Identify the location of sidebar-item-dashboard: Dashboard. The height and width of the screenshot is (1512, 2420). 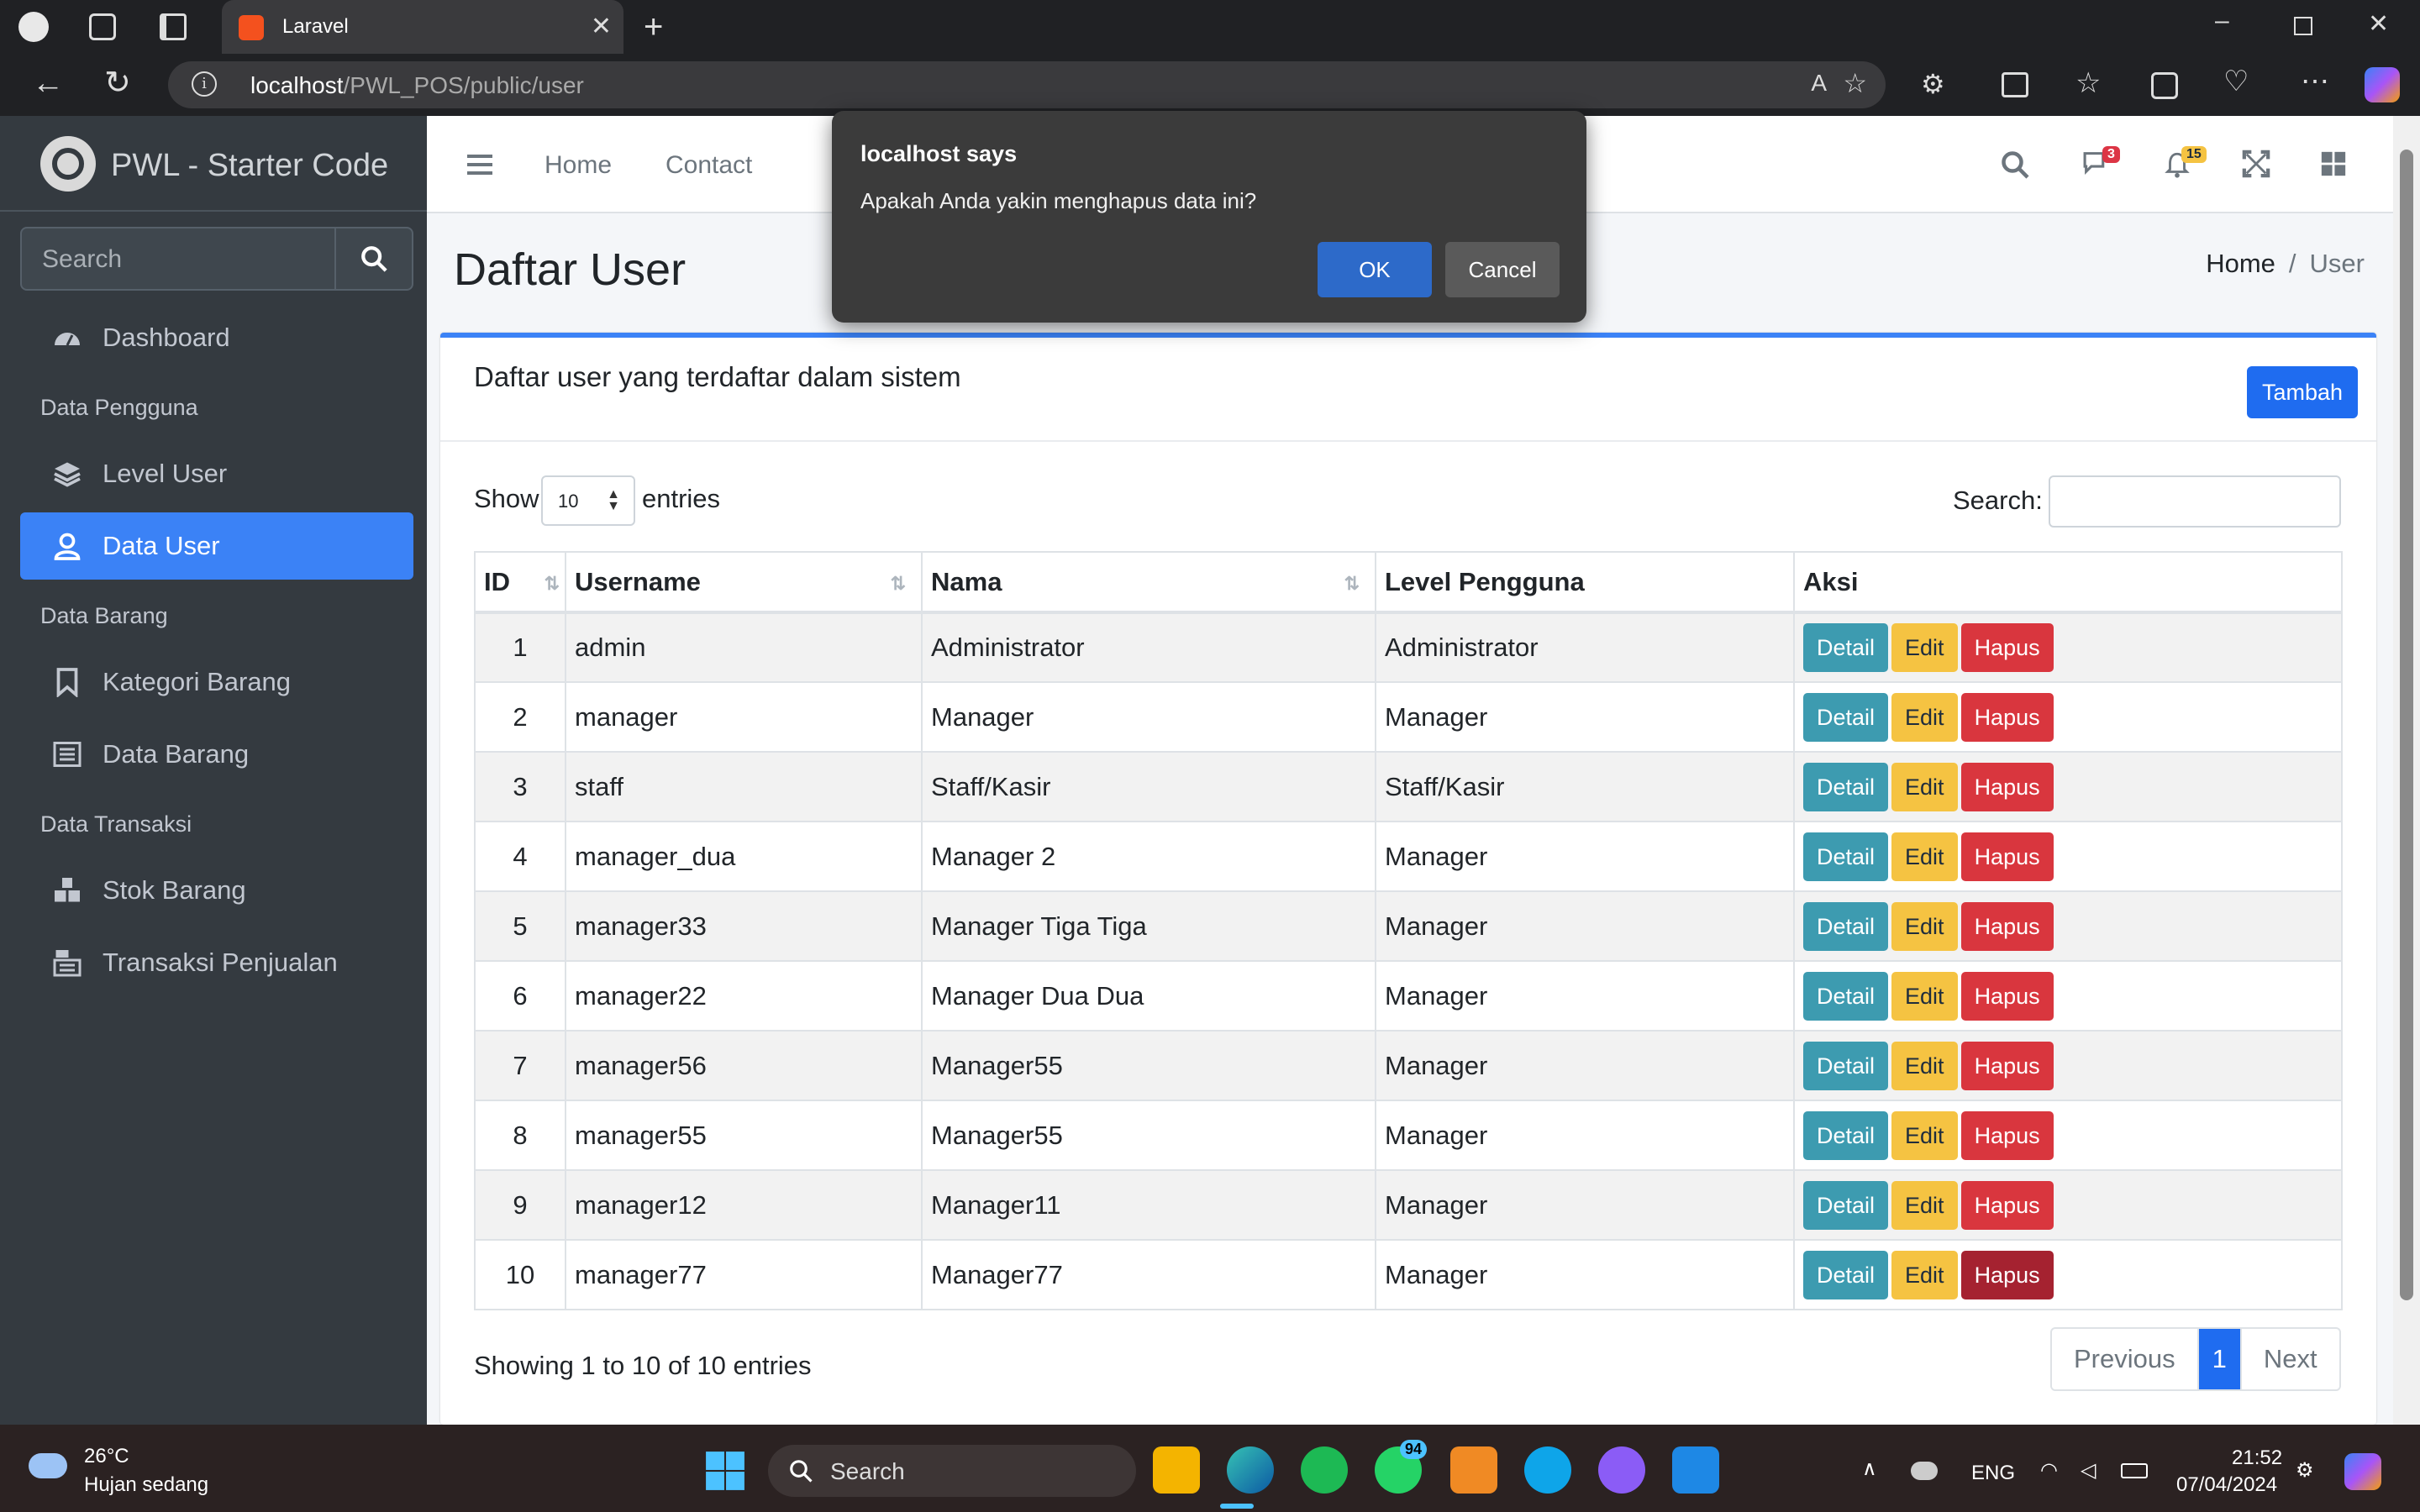
(217, 337).